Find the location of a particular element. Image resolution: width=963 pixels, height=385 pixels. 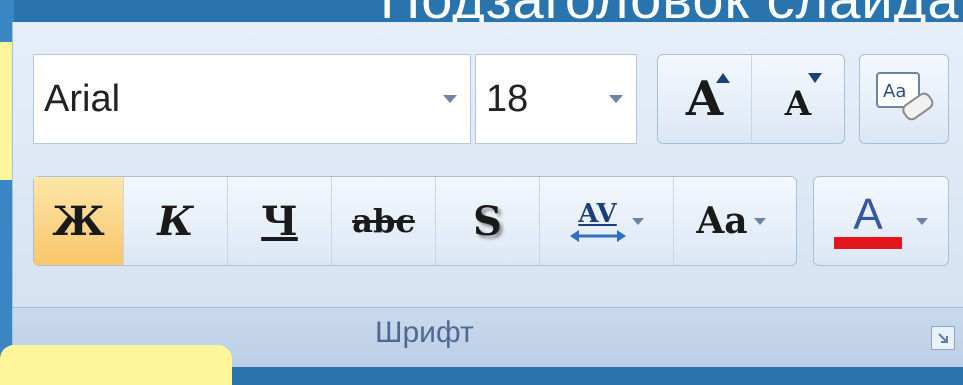

font-color-group: A is located at coordinates (881, 221).